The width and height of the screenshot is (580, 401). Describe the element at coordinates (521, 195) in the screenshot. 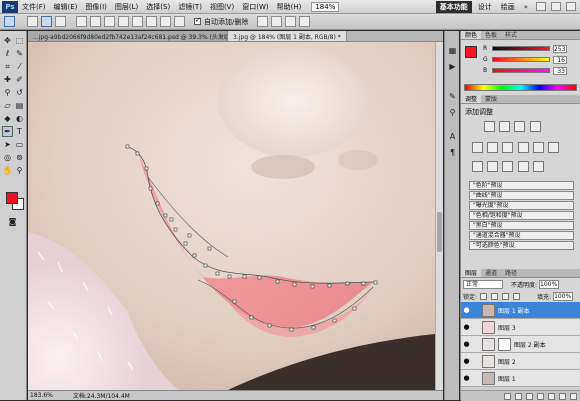

I see `preset-curves: "曲线"预设` at that location.